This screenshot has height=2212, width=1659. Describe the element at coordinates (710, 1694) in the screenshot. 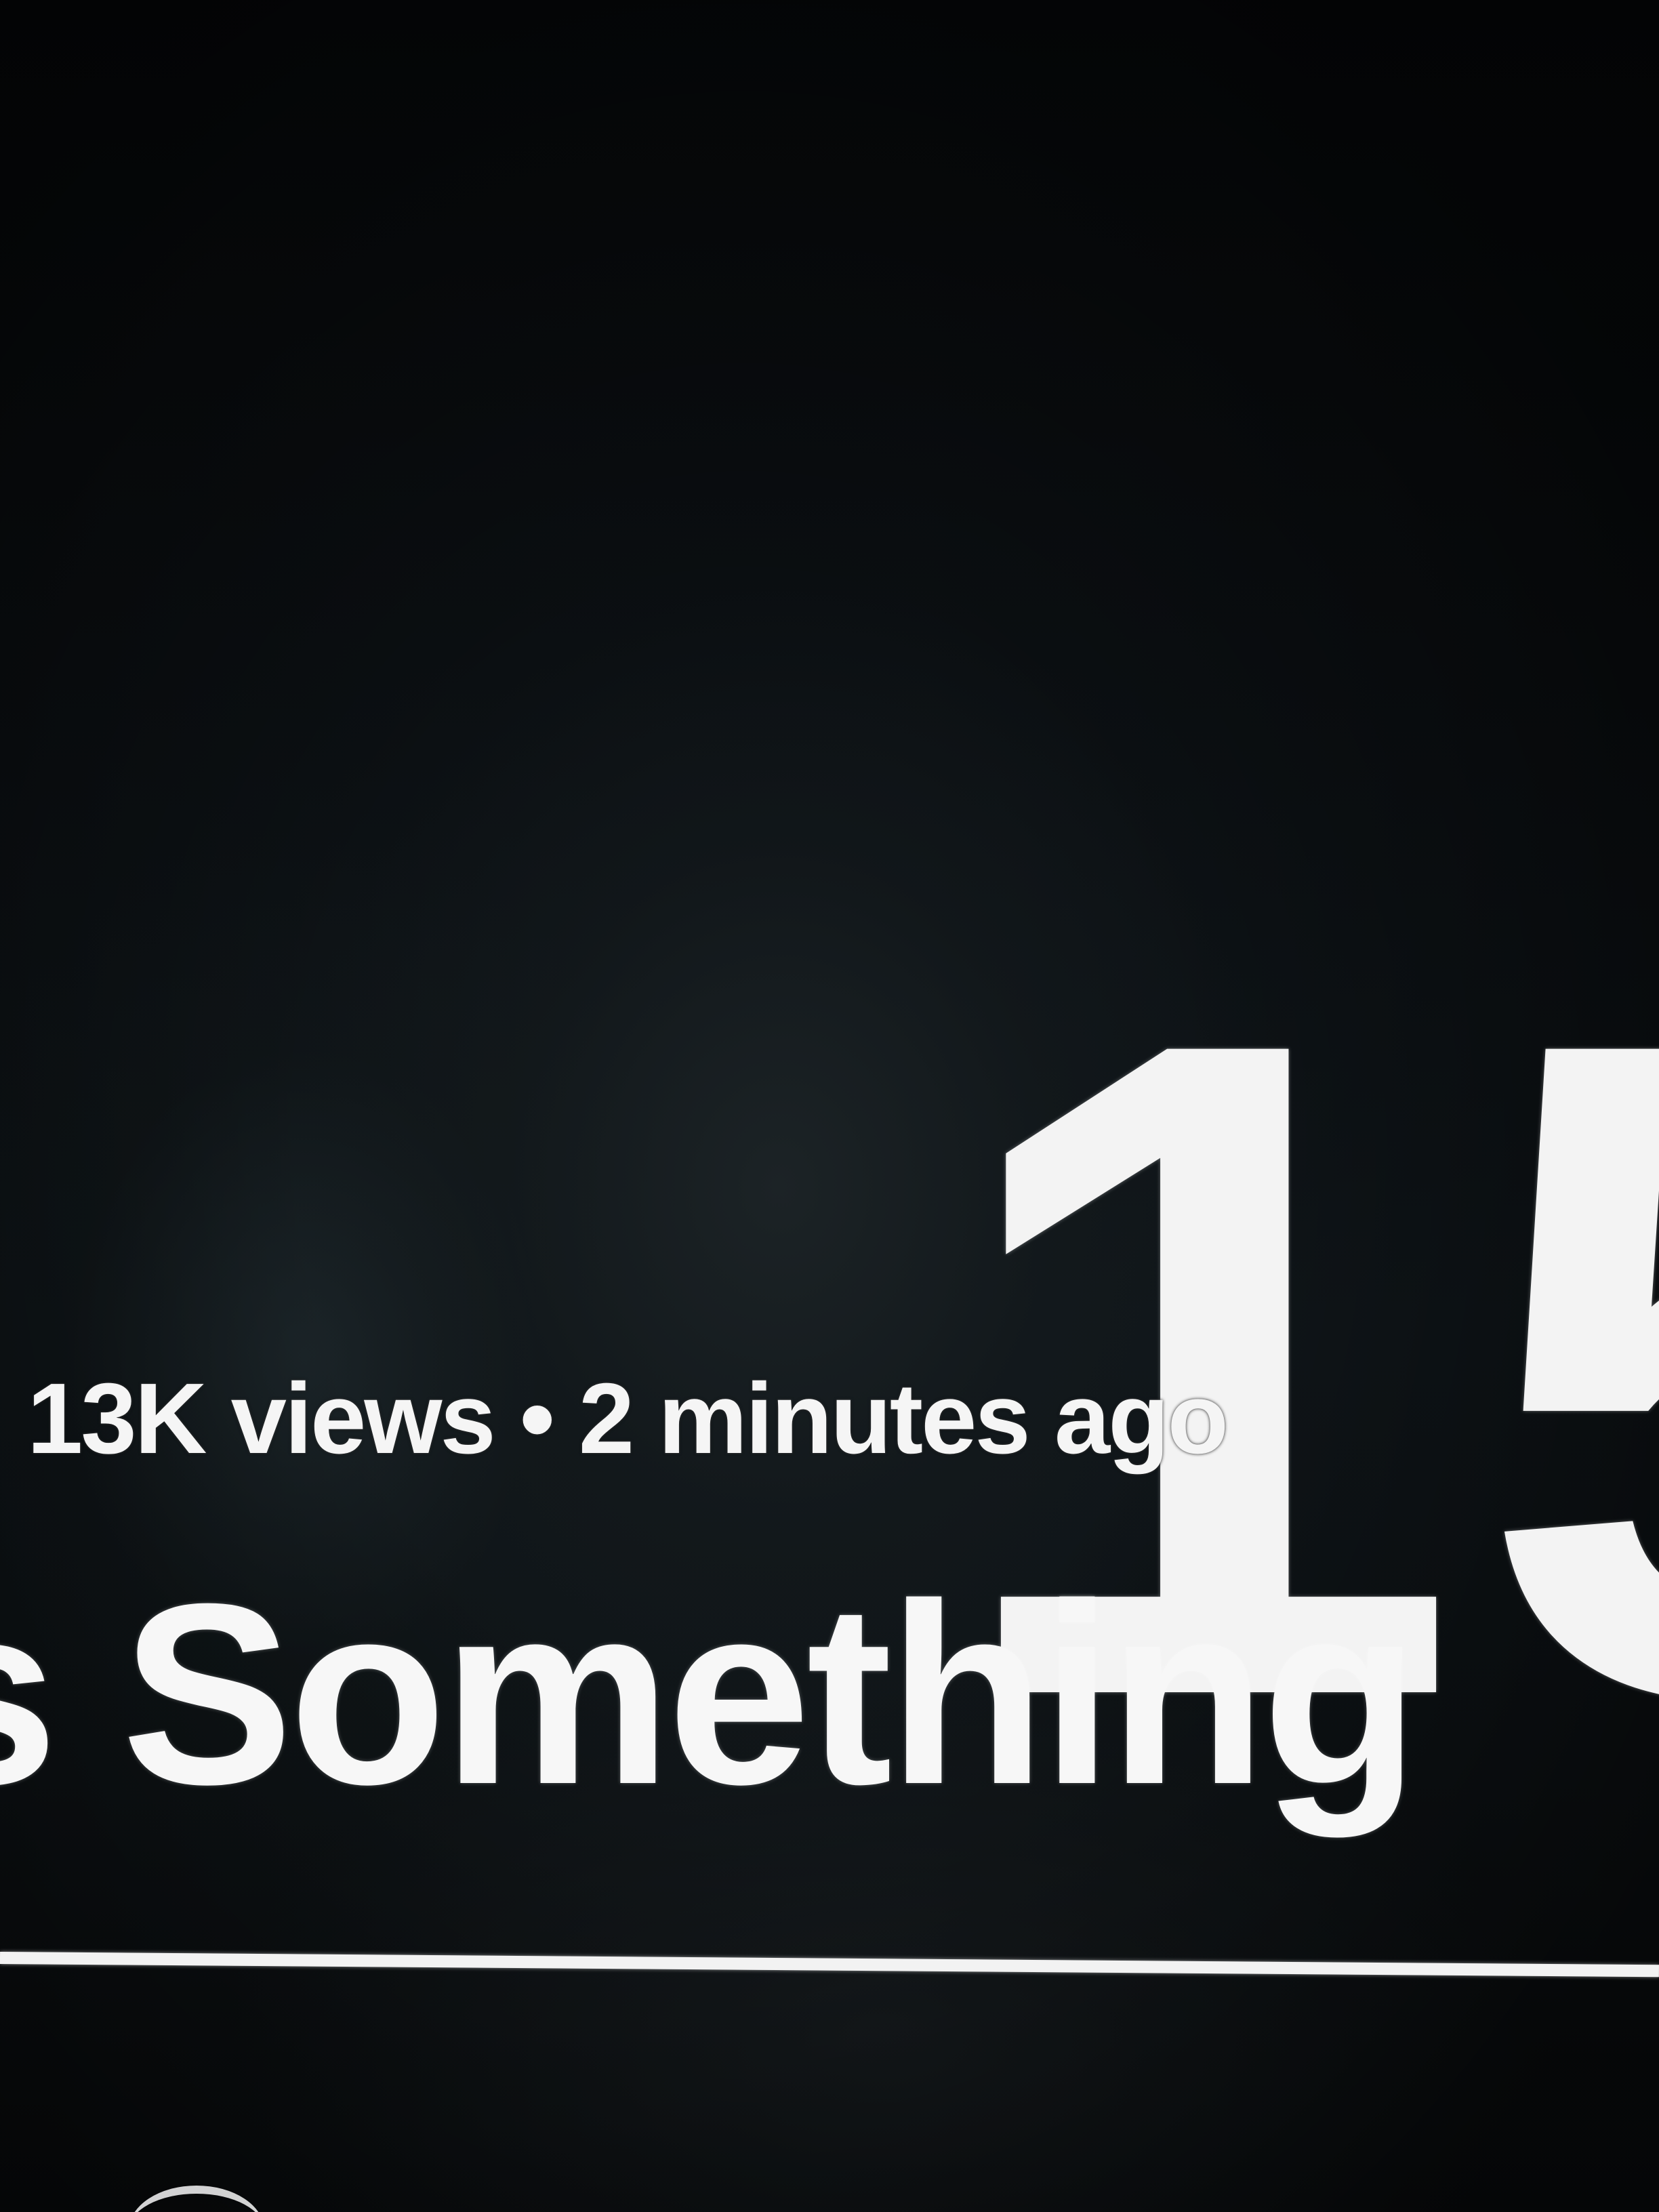

I see `video-title: 's Something` at that location.